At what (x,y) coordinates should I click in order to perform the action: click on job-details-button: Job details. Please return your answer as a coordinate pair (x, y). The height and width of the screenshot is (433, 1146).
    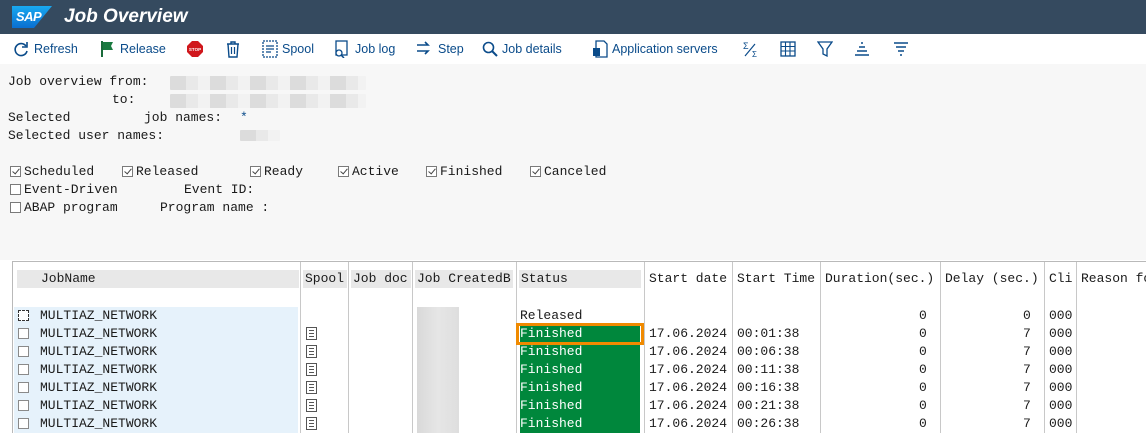
    Looking at the image, I should click on (522, 49).